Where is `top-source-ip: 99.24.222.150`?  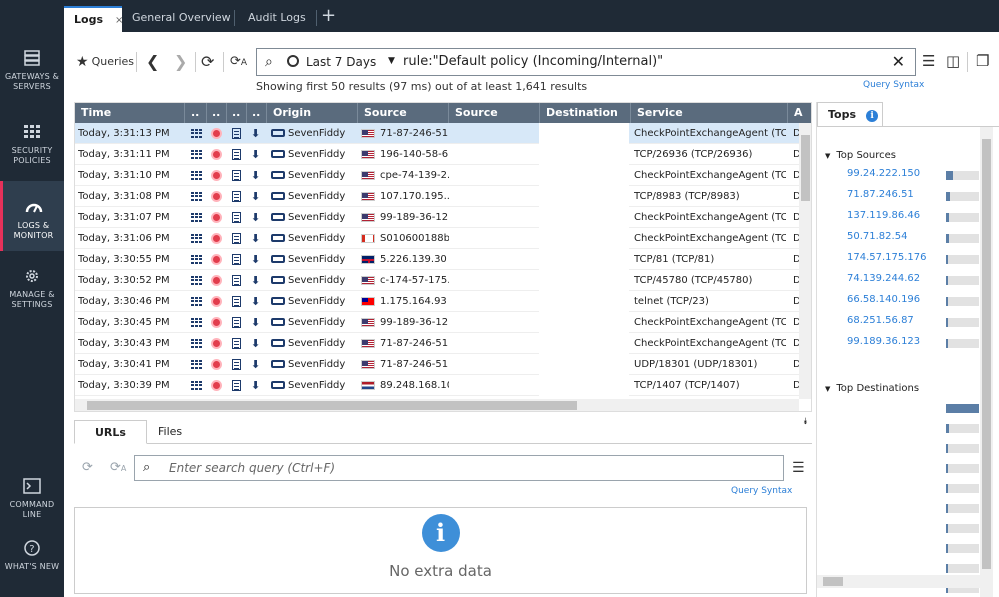 top-source-ip: 99.24.222.150 is located at coordinates (883, 173).